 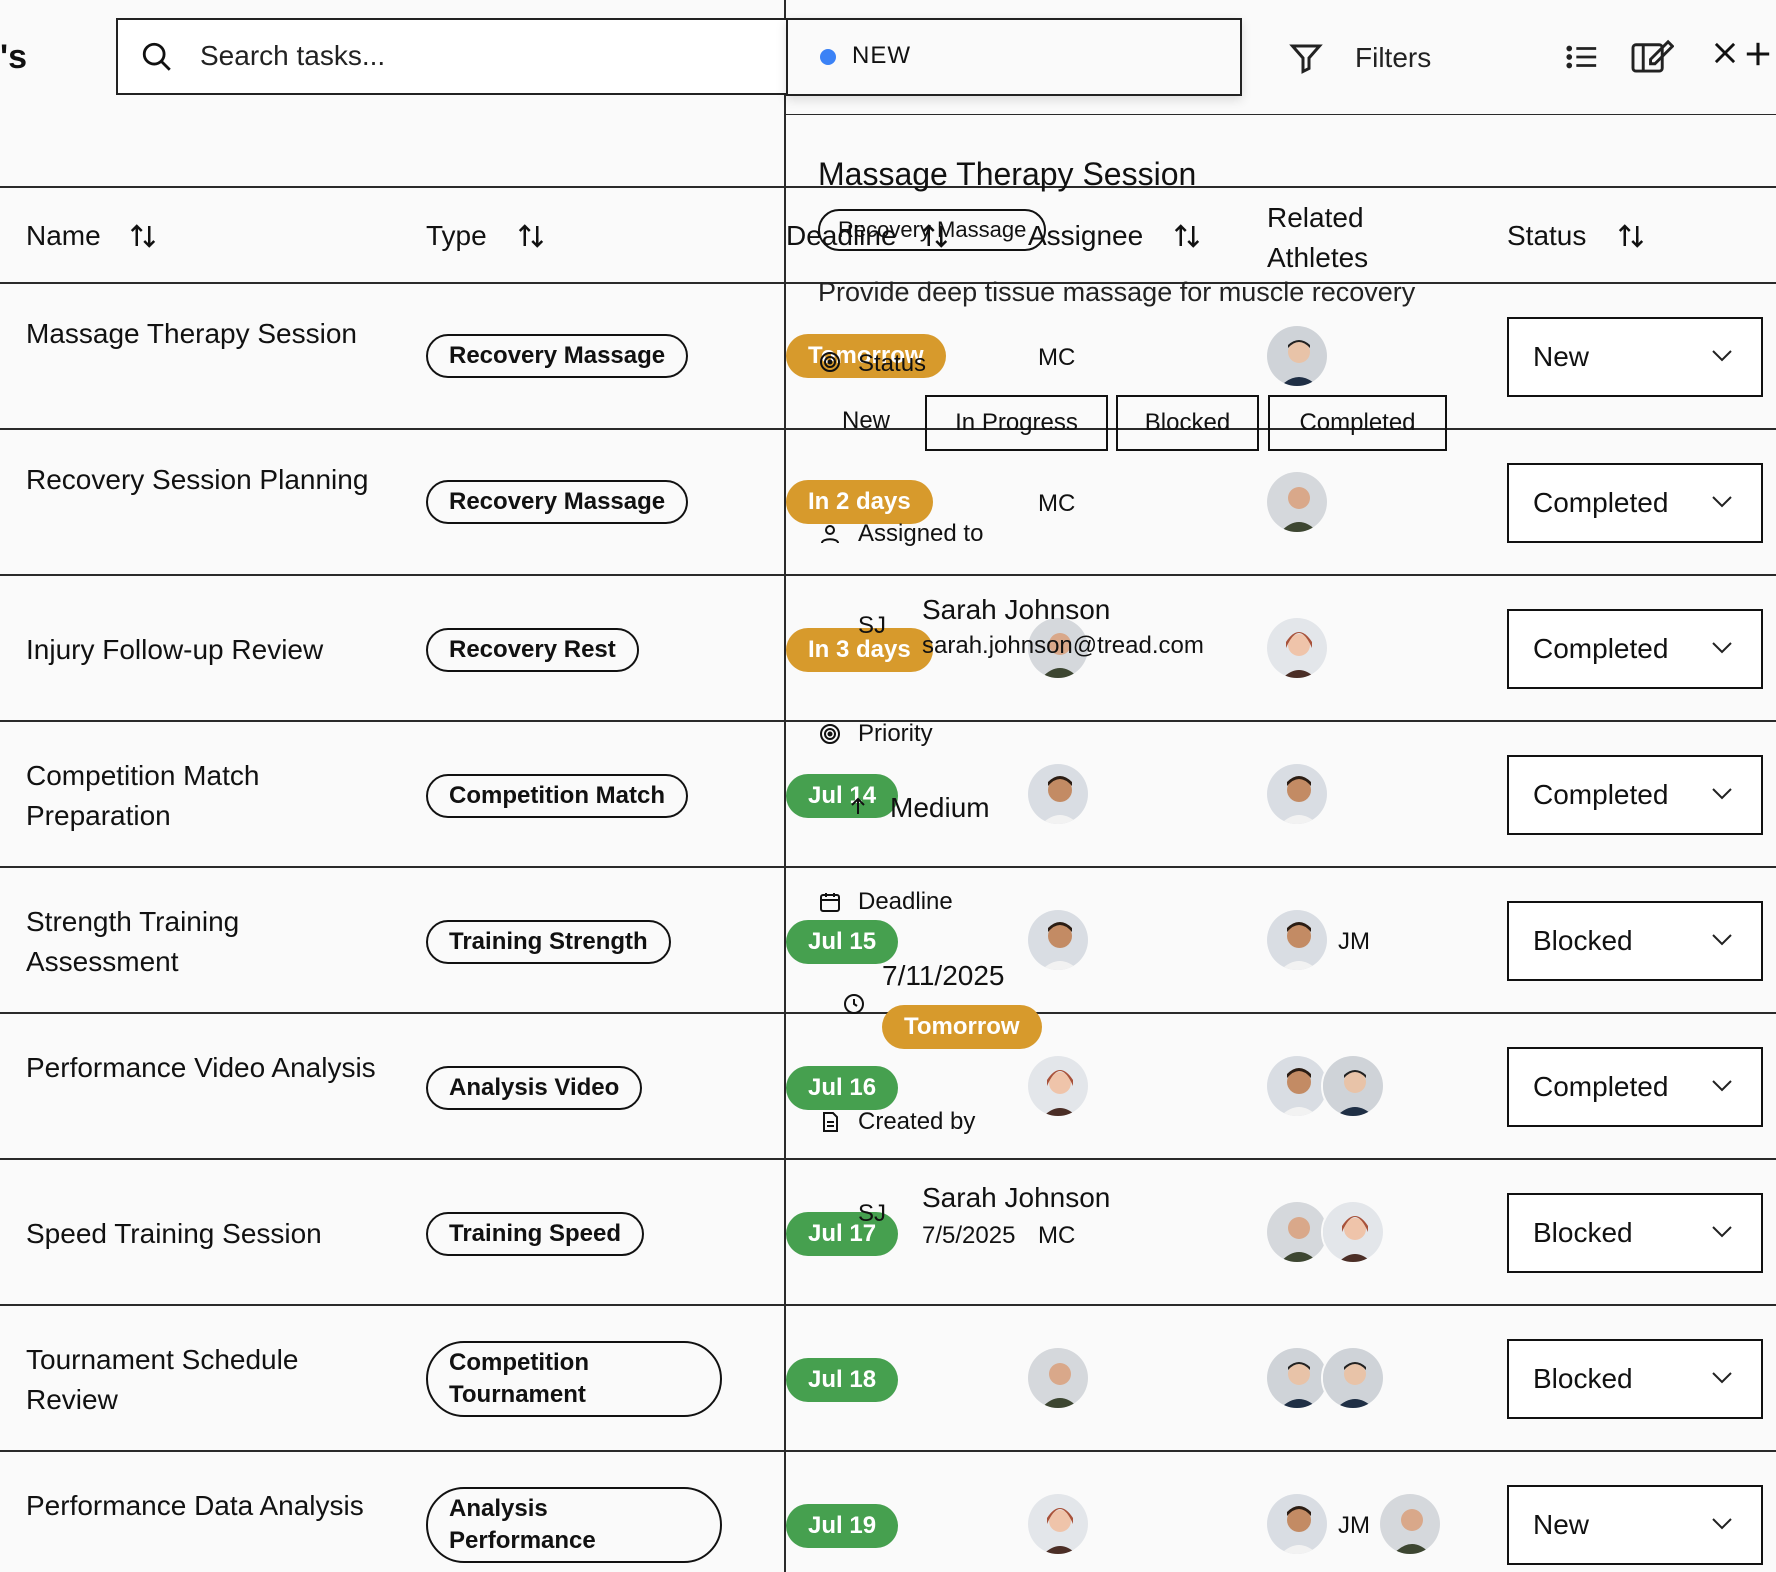 I want to click on deadline-badge: Jul 18, so click(x=842, y=1380).